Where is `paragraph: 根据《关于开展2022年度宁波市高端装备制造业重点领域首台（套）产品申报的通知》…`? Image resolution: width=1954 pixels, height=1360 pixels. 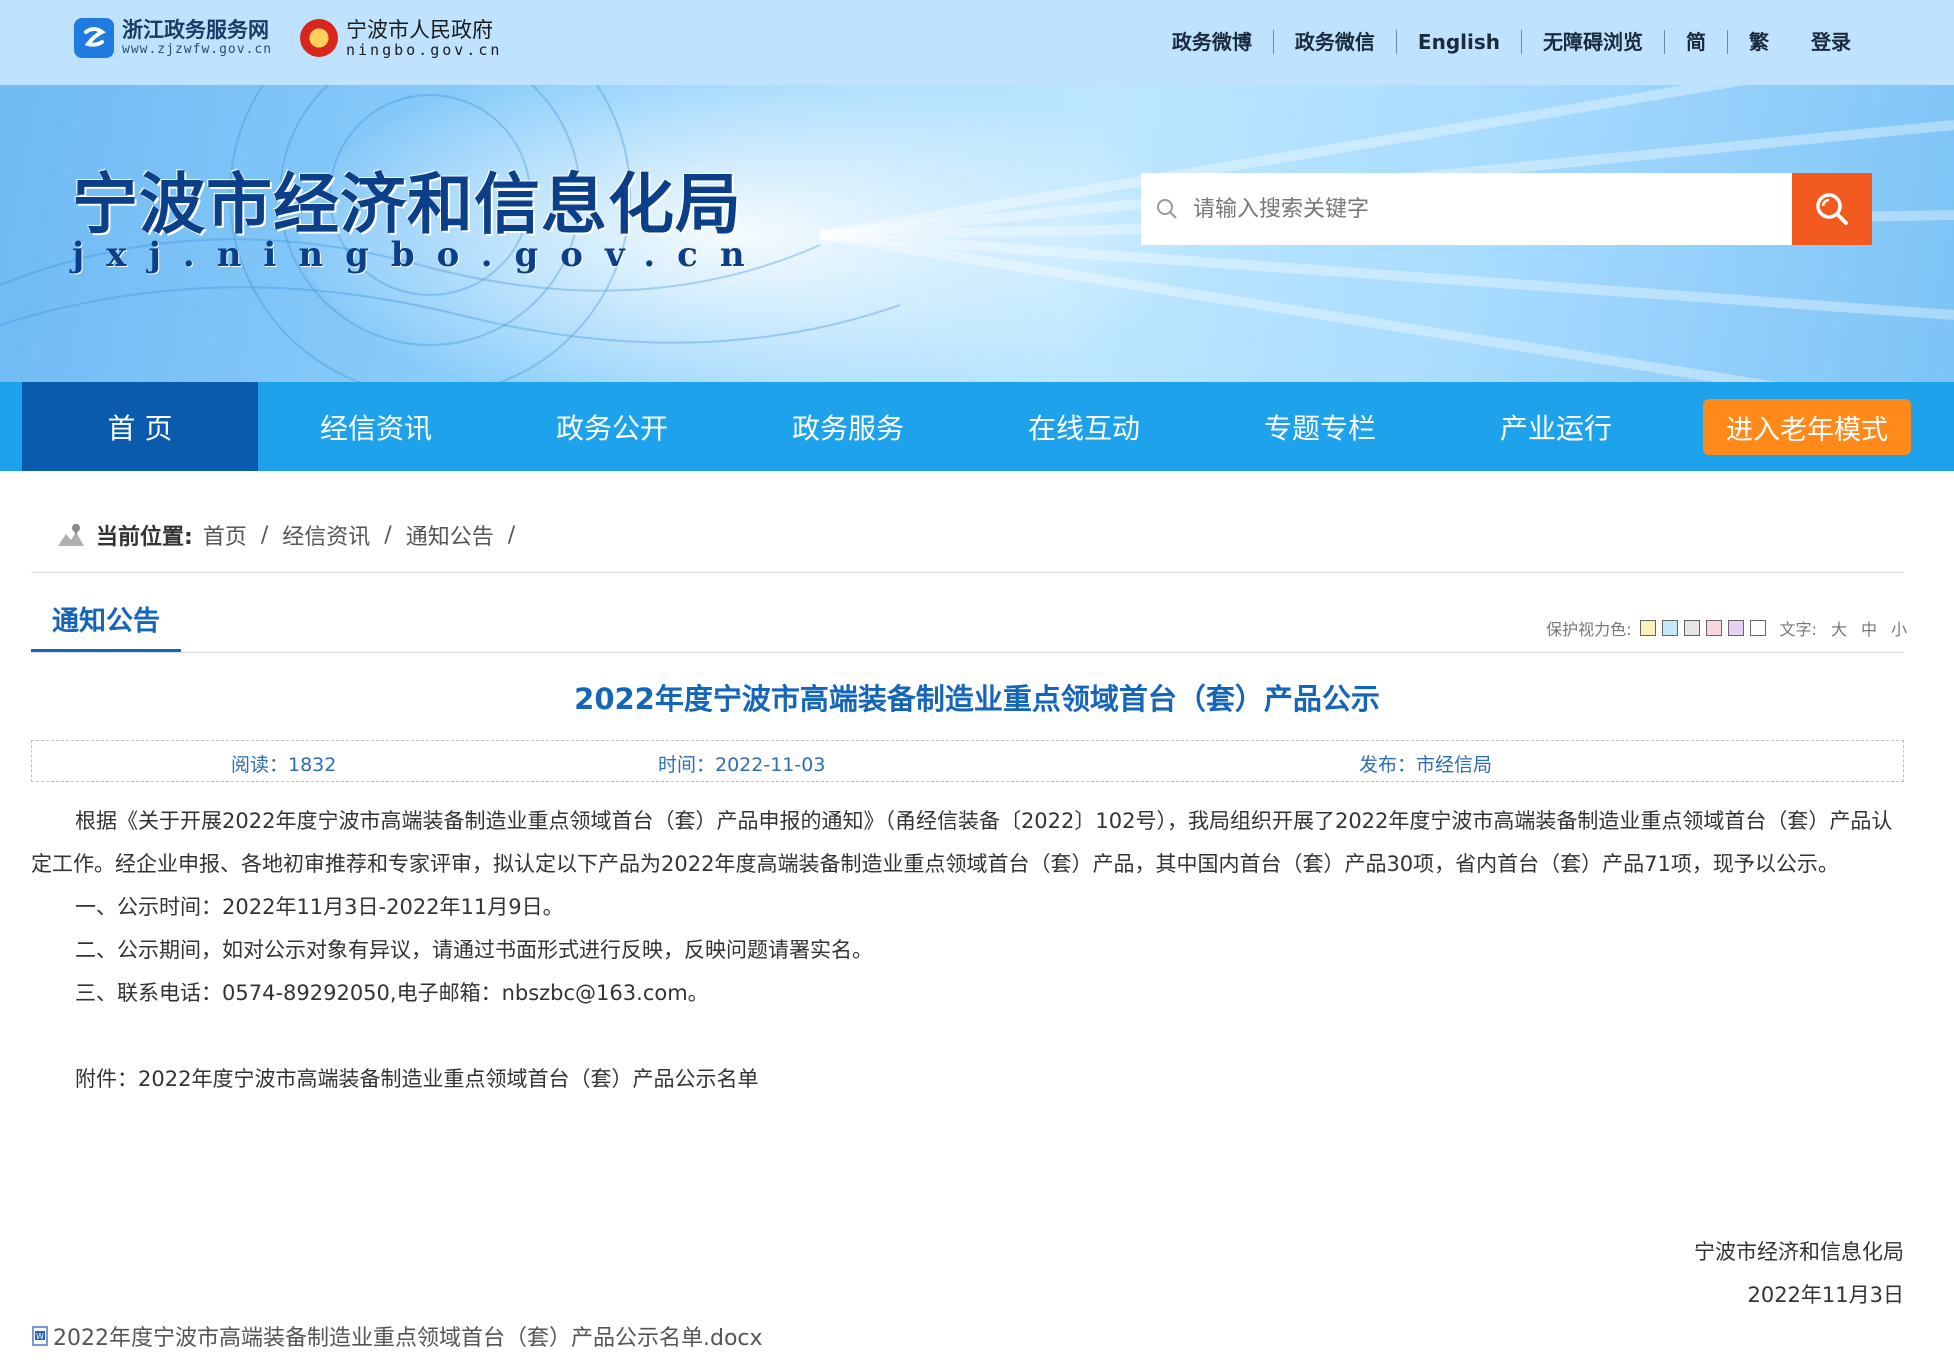 paragraph: 根据《关于开展2022年度宁波市高端装备制造业重点领域首台（套）产品申报的通知》… is located at coordinates (962, 842).